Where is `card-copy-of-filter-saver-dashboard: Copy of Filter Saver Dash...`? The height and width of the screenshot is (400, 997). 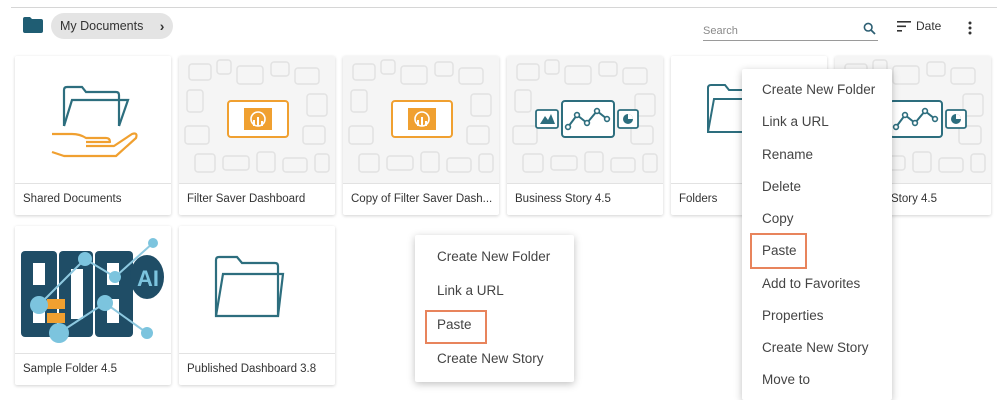 card-copy-of-filter-saver-dashboard: Copy of Filter Saver Dash... is located at coordinates (421, 135).